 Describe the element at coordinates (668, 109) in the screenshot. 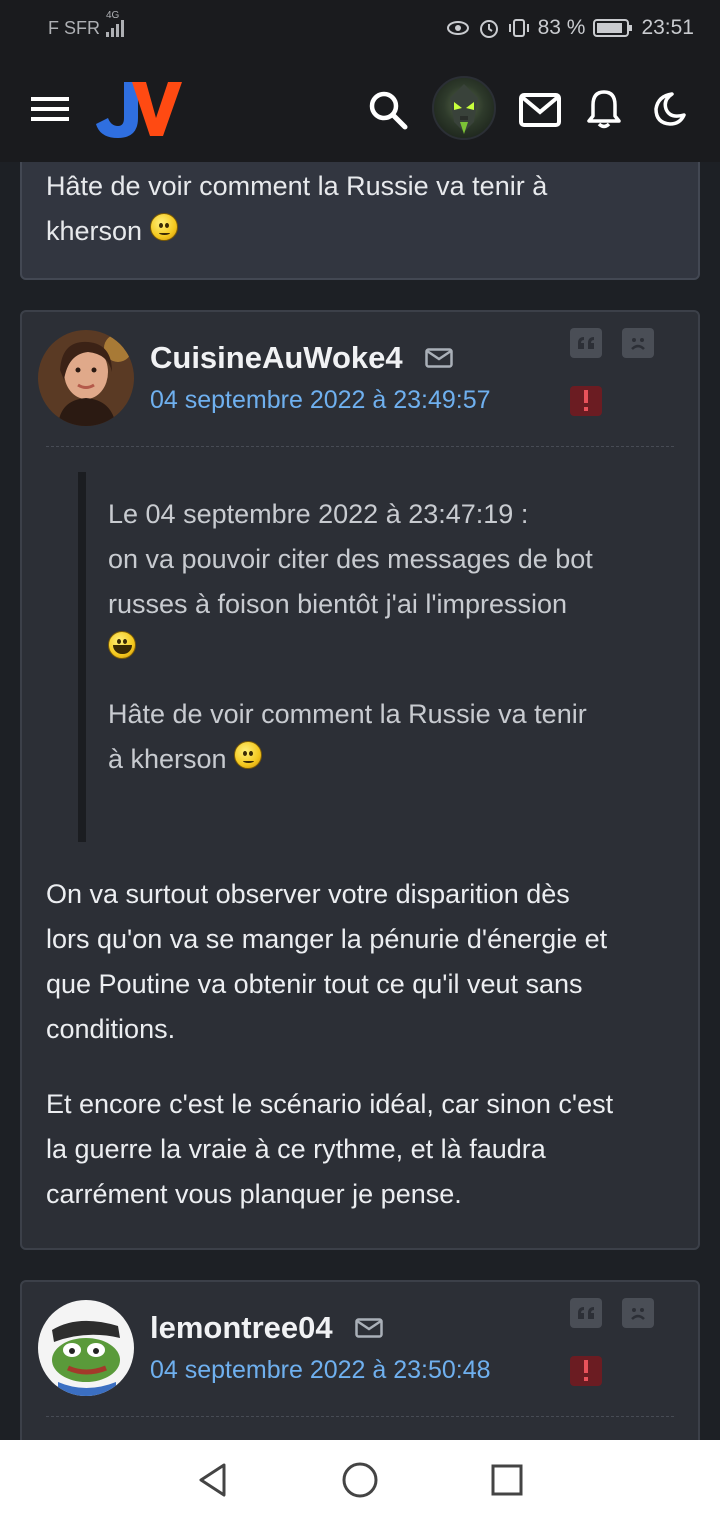

I see `moon-icon` at that location.